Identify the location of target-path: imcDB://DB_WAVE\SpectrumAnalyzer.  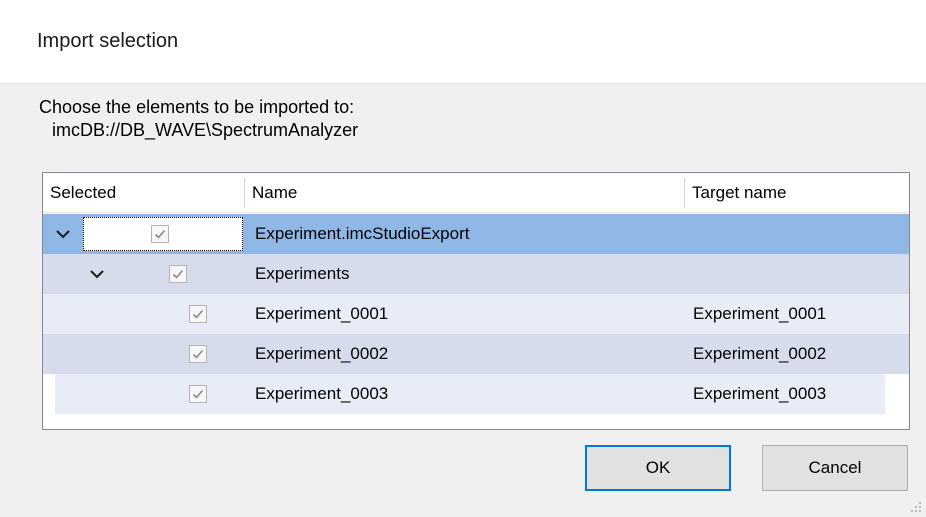
(205, 130).